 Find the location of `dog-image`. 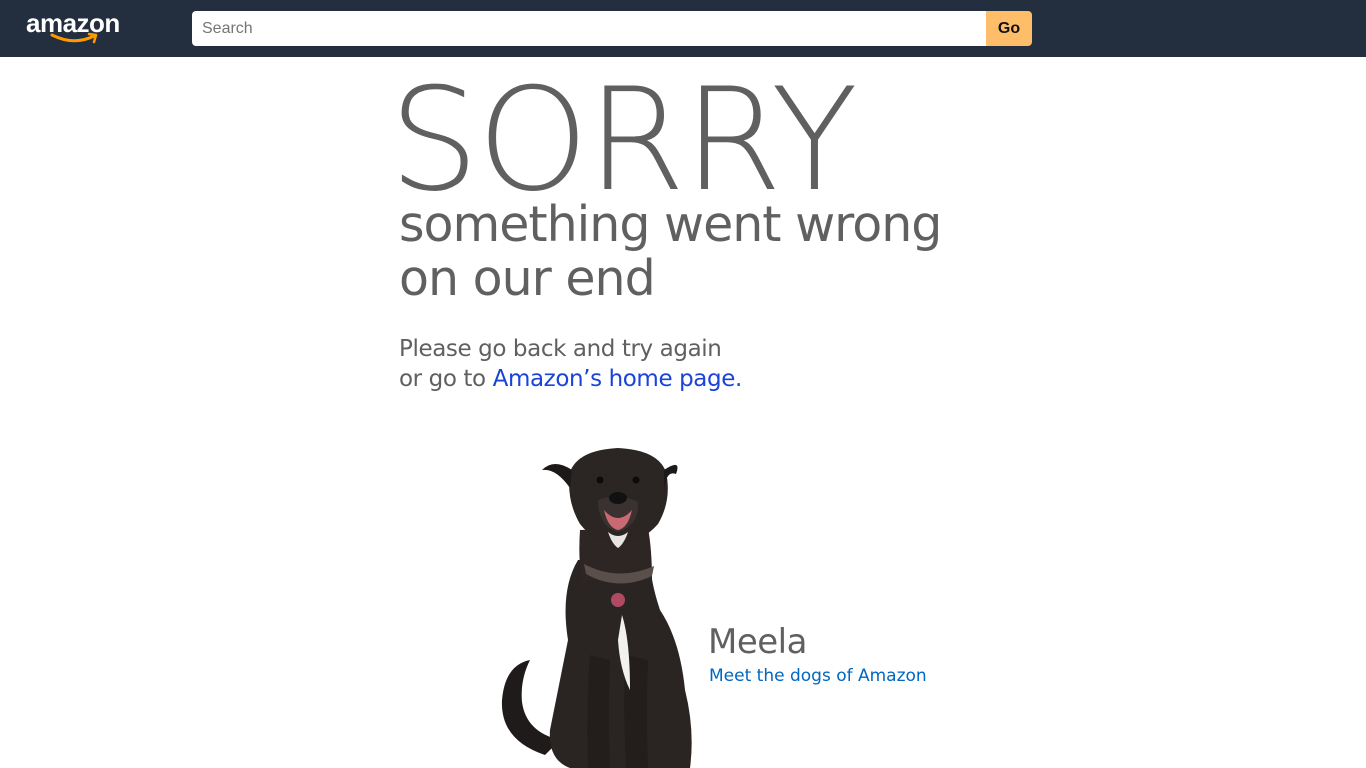

dog-image is located at coordinates (596, 608).